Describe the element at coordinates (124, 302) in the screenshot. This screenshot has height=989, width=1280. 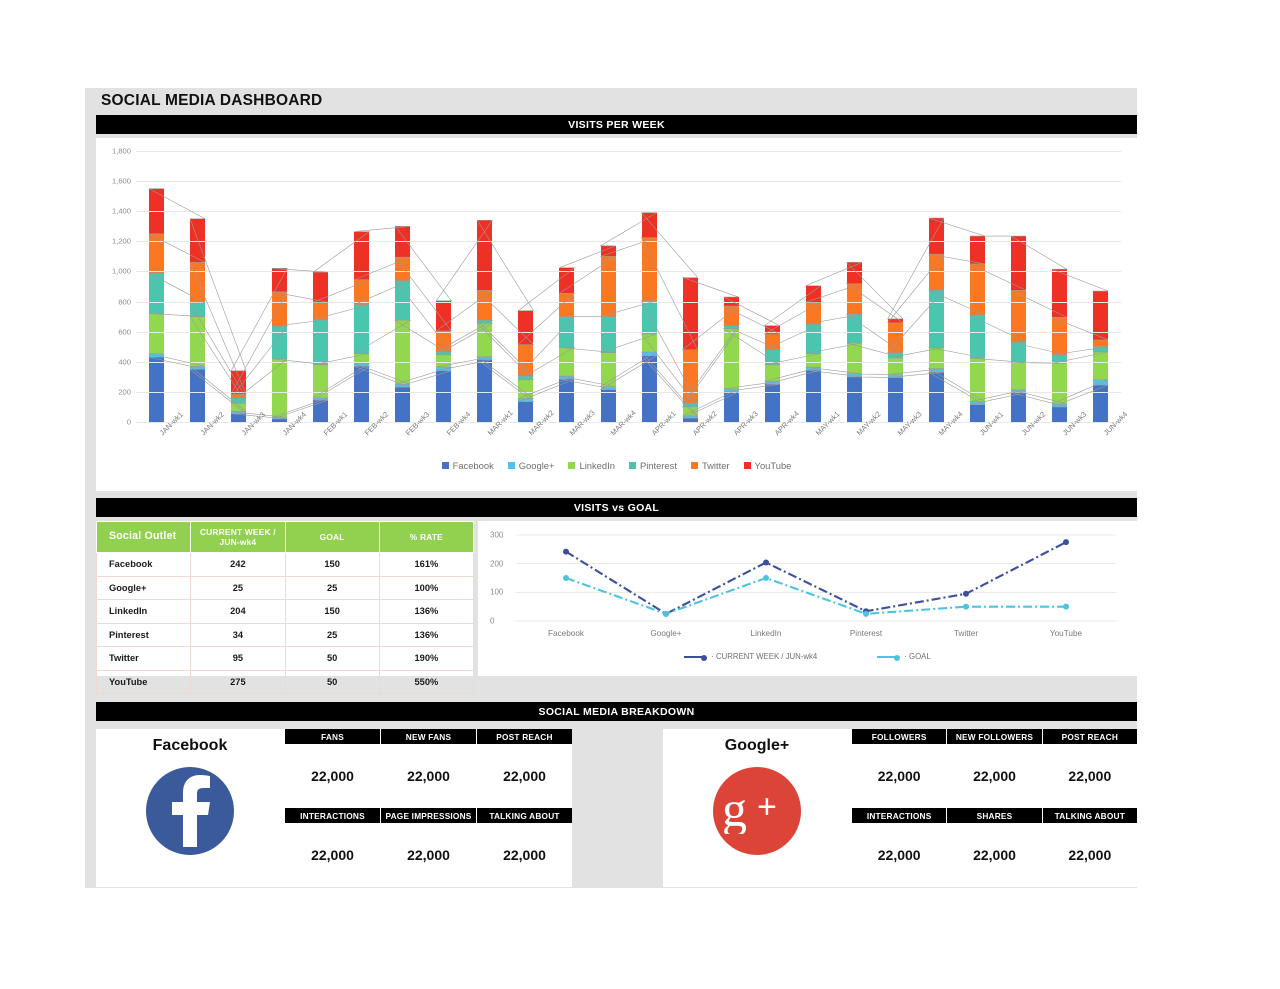
I see `y-axis-tick: 800` at that location.